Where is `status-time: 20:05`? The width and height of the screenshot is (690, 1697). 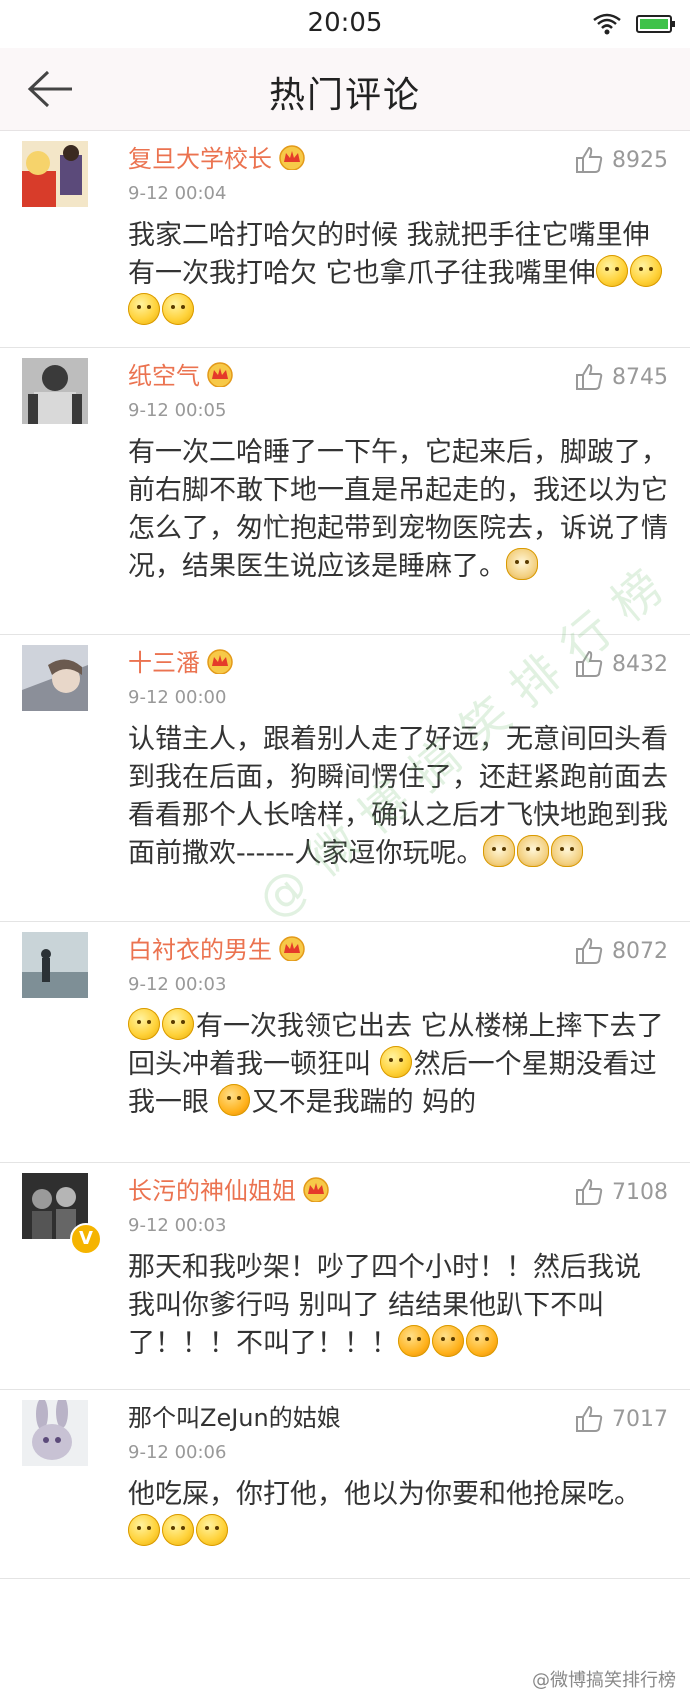 status-time: 20:05 is located at coordinates (345, 23).